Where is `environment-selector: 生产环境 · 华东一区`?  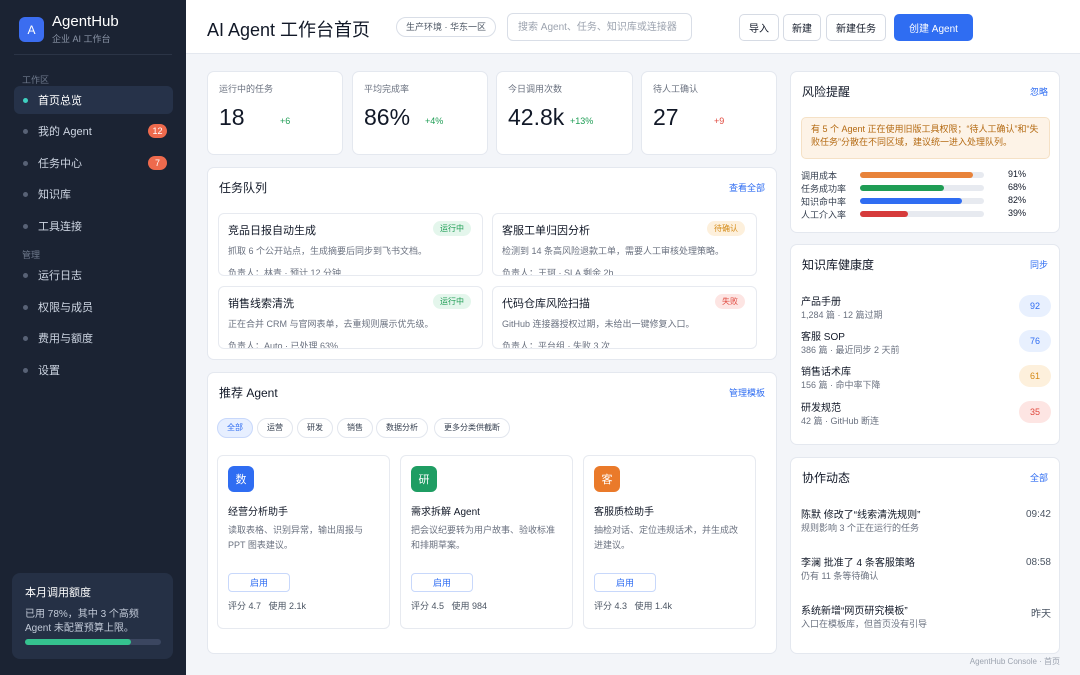 environment-selector: 生产环境 · 华东一区 is located at coordinates (446, 27).